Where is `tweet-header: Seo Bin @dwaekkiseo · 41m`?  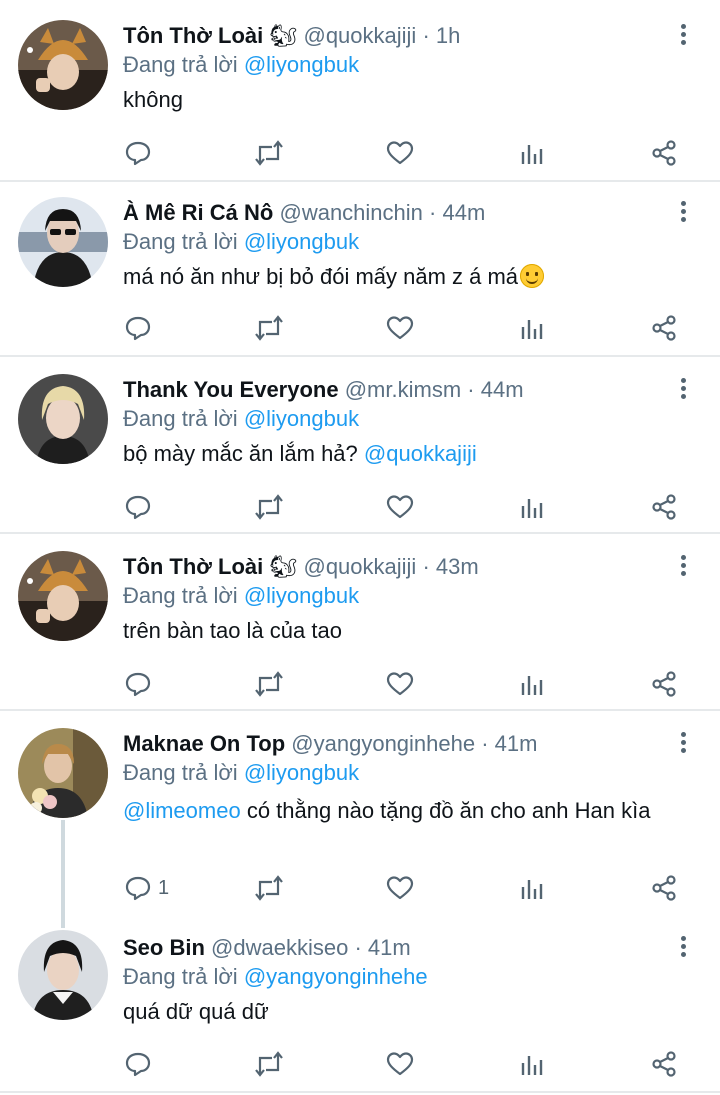
tweet-header: Seo Bin @dwaekkiseo · 41m is located at coordinates (267, 948).